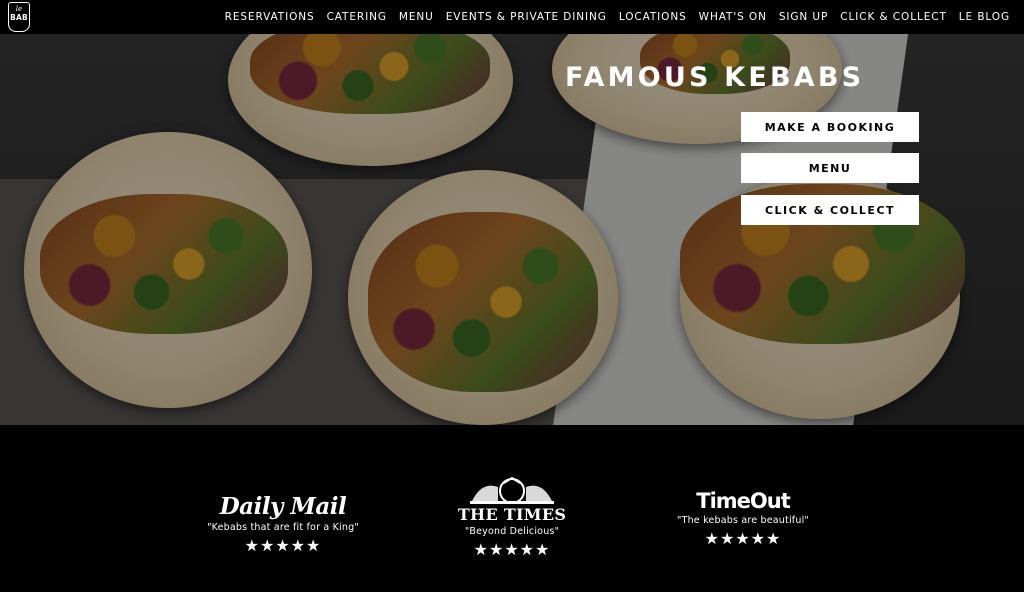 Image resolution: width=1024 pixels, height=592 pixels. I want to click on nav-link-locations: LOCATIONS, so click(653, 17).